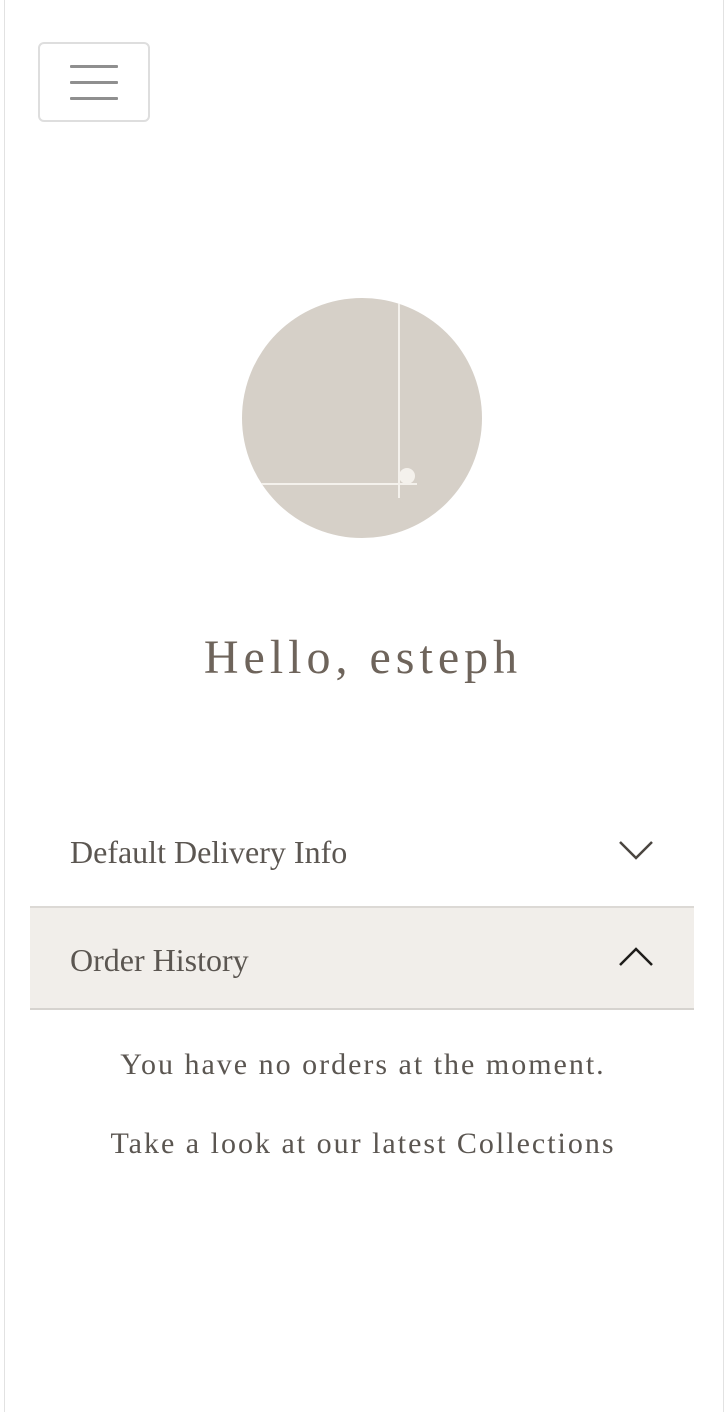 This screenshot has width=726, height=1412. I want to click on chevron-up-icon, so click(636, 956).